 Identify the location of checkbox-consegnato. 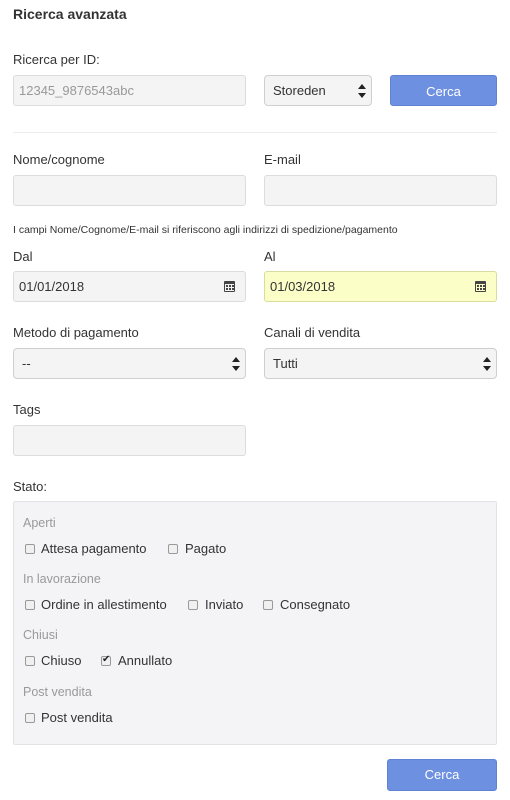
(268, 605).